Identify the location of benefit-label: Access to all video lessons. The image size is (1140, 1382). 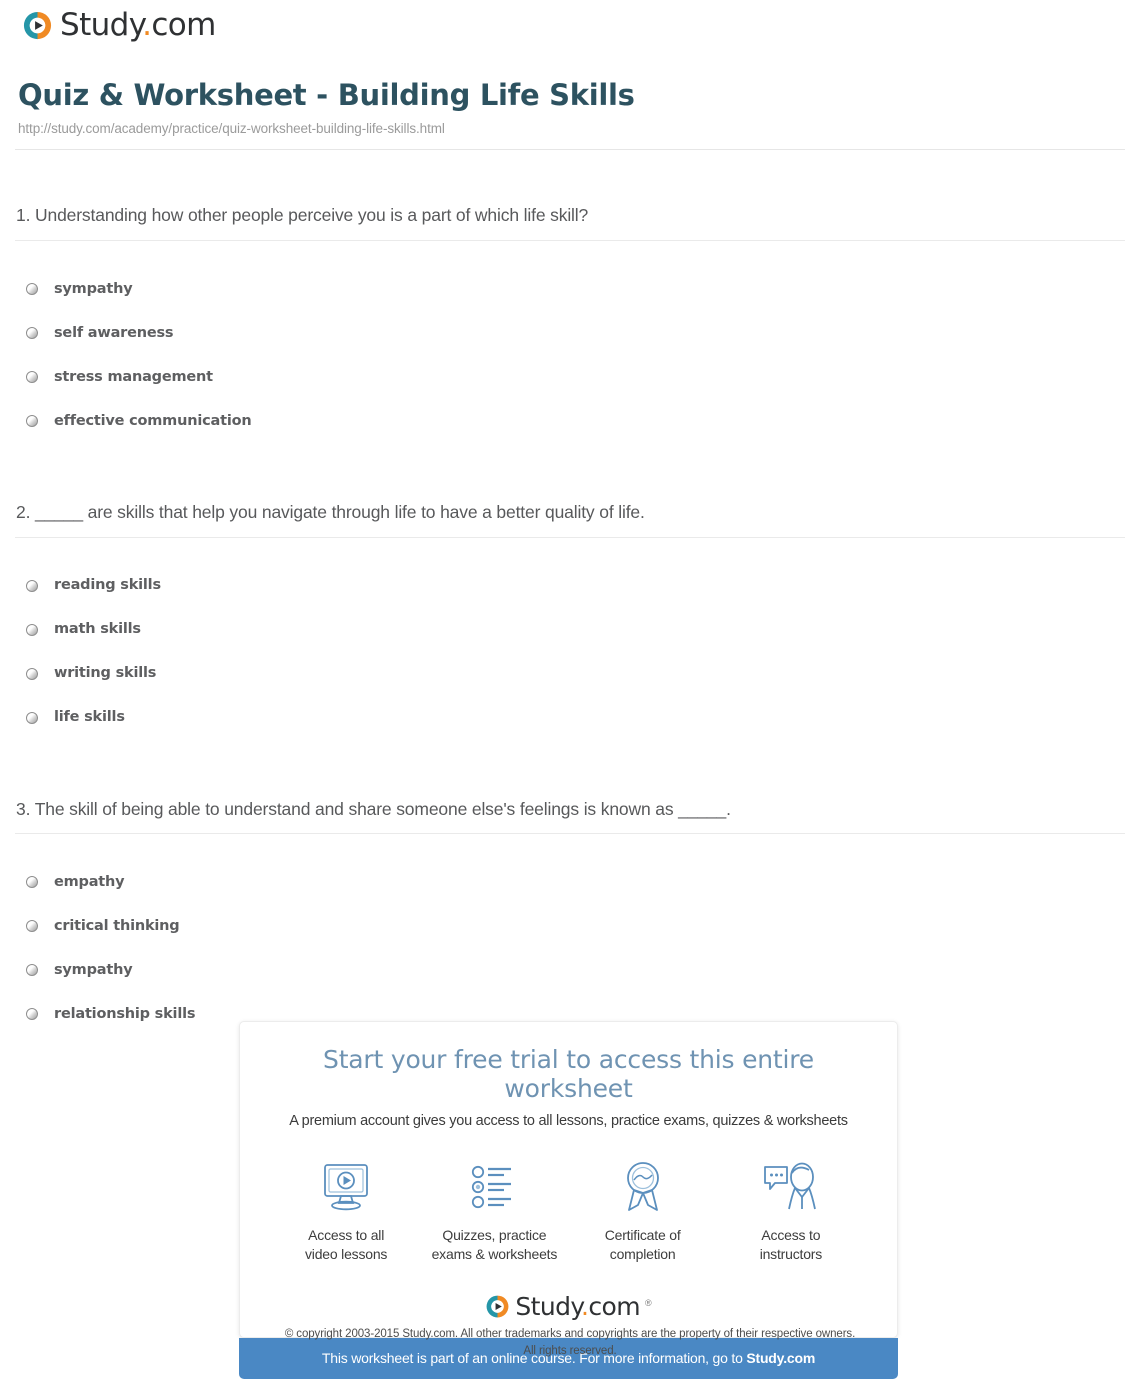
(346, 1245).